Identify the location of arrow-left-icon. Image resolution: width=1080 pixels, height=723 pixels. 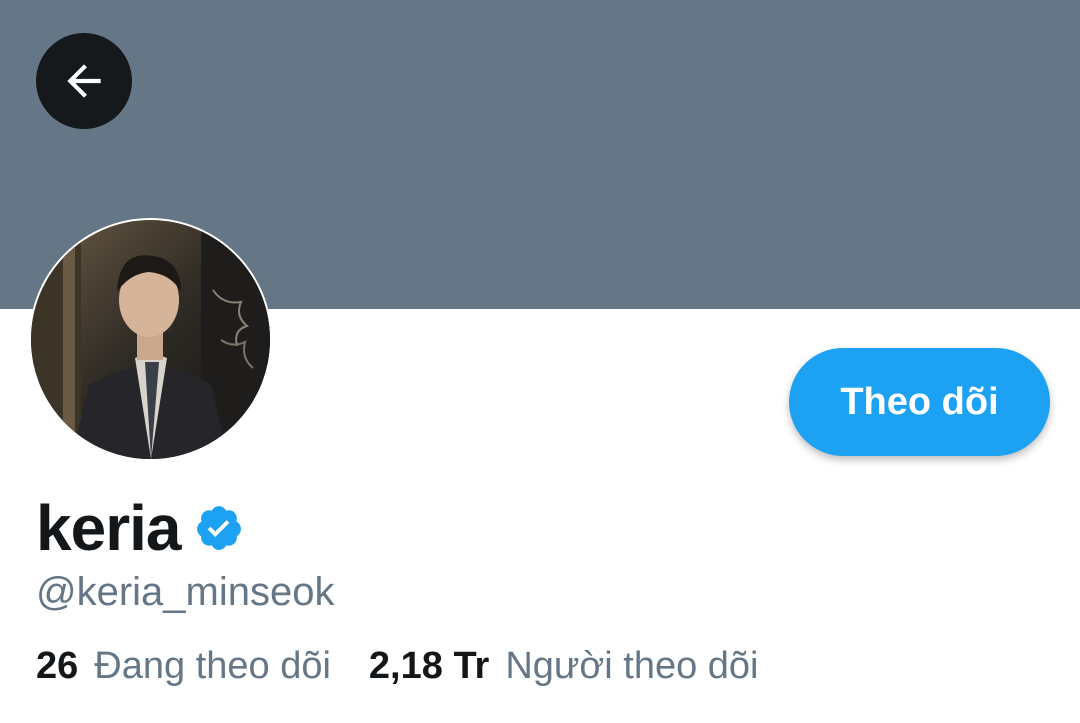
(84, 81).